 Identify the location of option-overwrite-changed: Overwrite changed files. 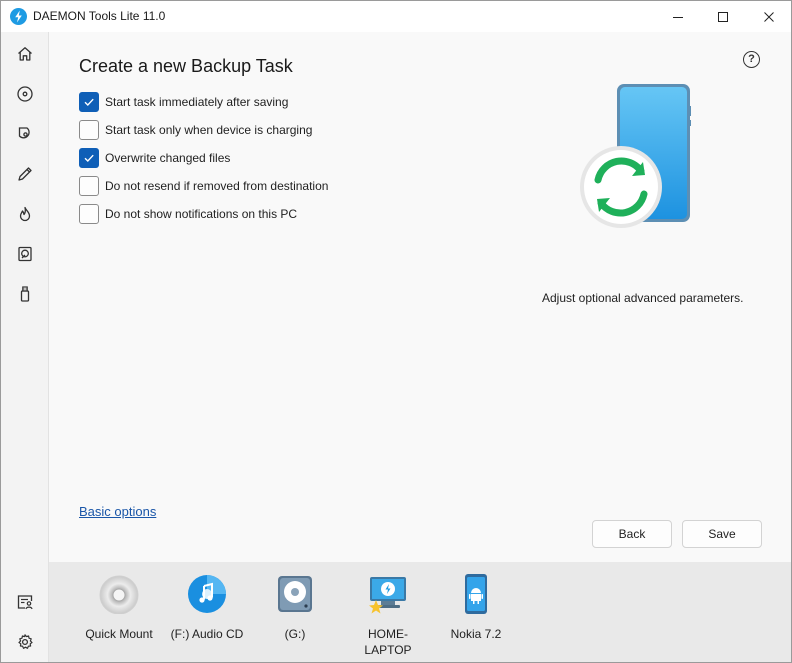
(154, 158).